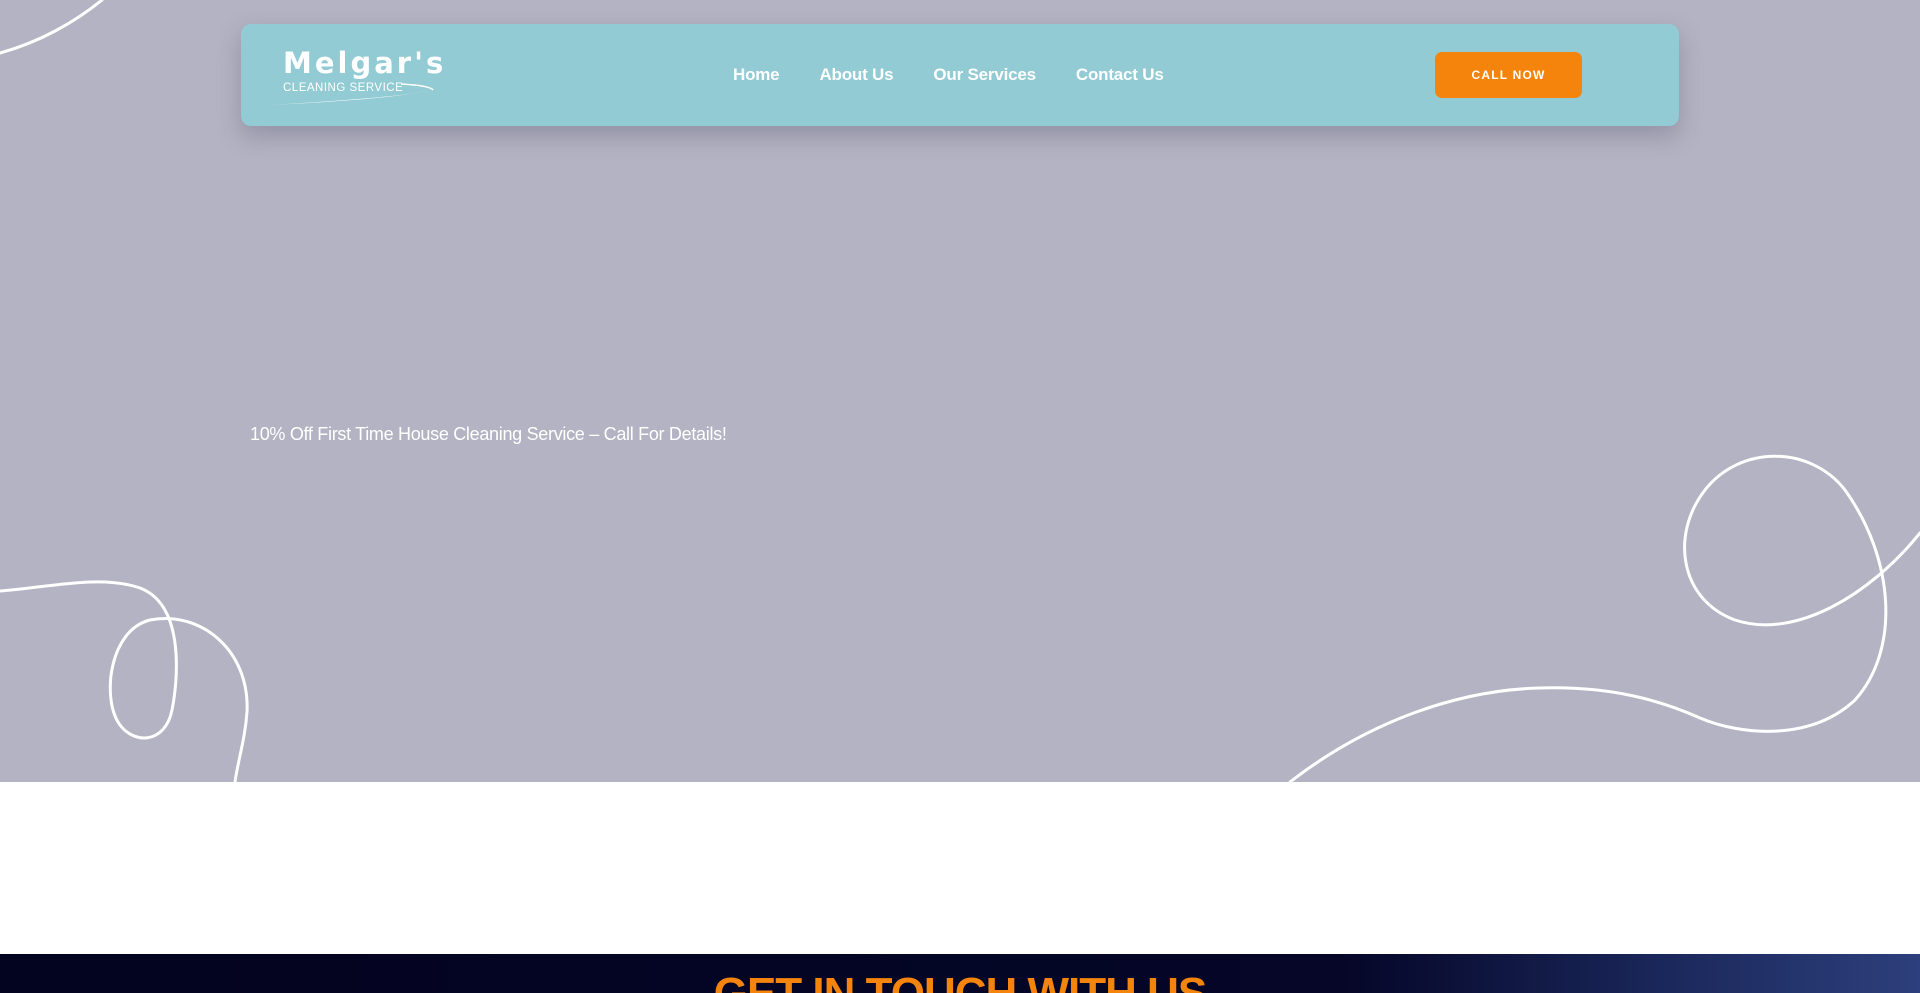  What do you see at coordinates (1120, 75) in the screenshot?
I see `nav-contact-us: Contact Us` at bounding box center [1120, 75].